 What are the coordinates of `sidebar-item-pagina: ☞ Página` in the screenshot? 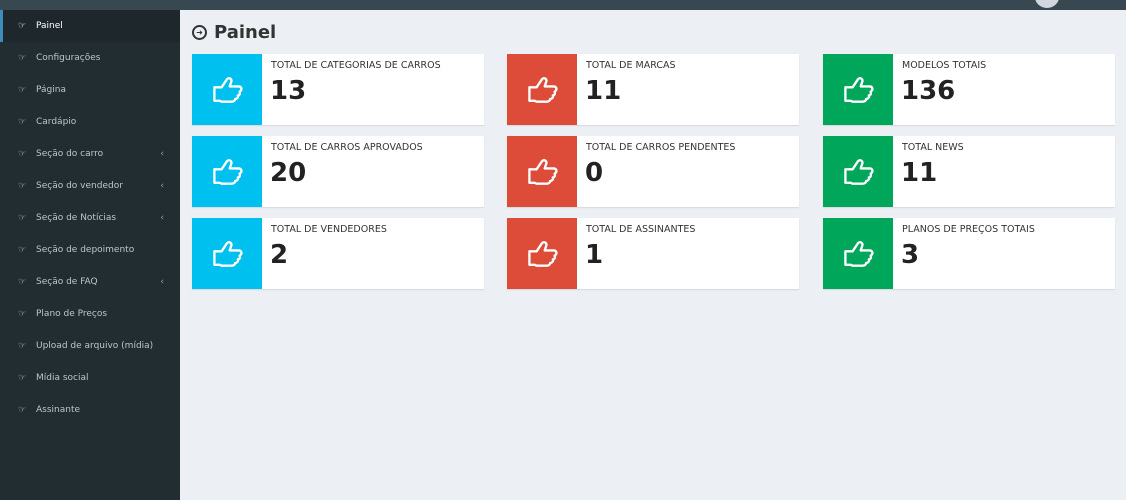 It's located at (90, 90).